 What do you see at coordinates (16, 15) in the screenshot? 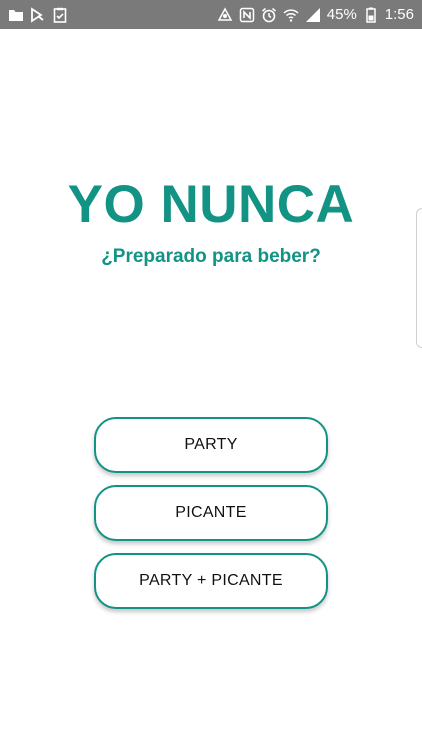
I see `folder-icon` at bounding box center [16, 15].